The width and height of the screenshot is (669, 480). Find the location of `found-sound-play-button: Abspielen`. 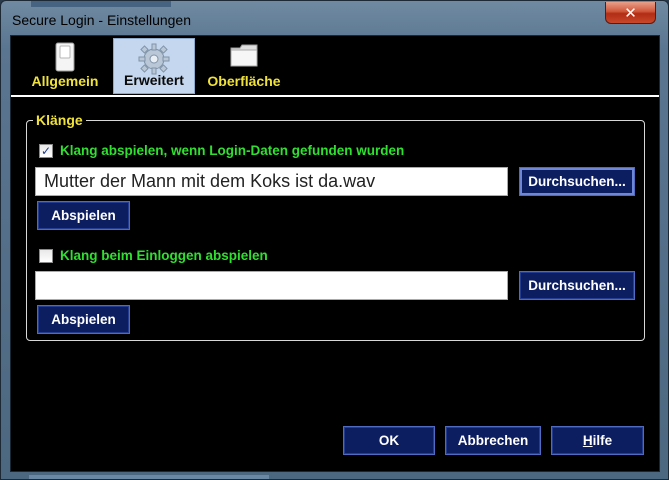

found-sound-play-button: Abspielen is located at coordinates (83, 215).